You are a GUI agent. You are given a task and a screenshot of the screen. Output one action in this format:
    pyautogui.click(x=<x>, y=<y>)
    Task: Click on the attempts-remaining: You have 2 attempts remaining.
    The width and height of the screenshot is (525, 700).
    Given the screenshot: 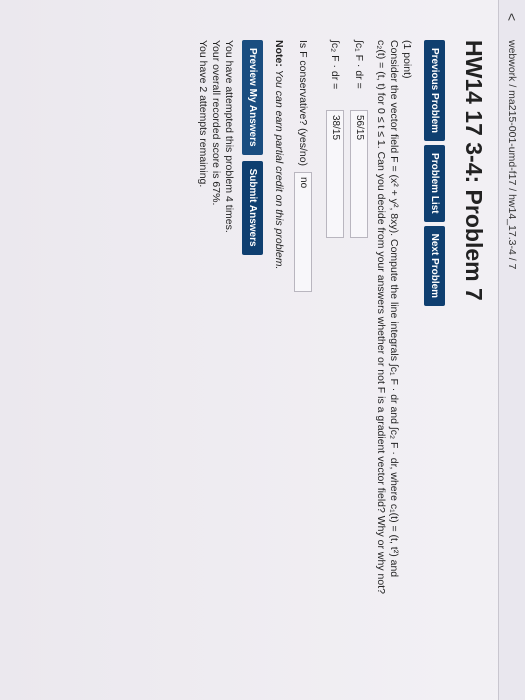 What is the action you would take?
    pyautogui.click(x=203, y=114)
    